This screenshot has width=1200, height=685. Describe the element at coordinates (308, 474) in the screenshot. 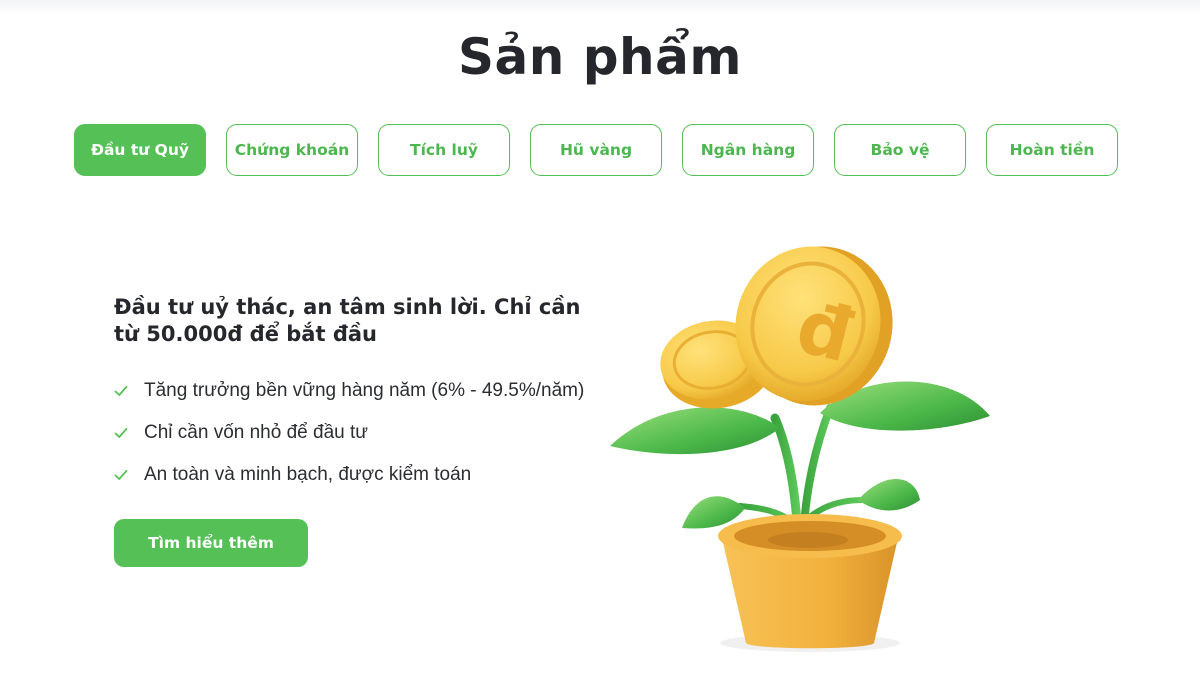

I see `feature-text: An toàn và minh bạch, được kiểm toán` at that location.